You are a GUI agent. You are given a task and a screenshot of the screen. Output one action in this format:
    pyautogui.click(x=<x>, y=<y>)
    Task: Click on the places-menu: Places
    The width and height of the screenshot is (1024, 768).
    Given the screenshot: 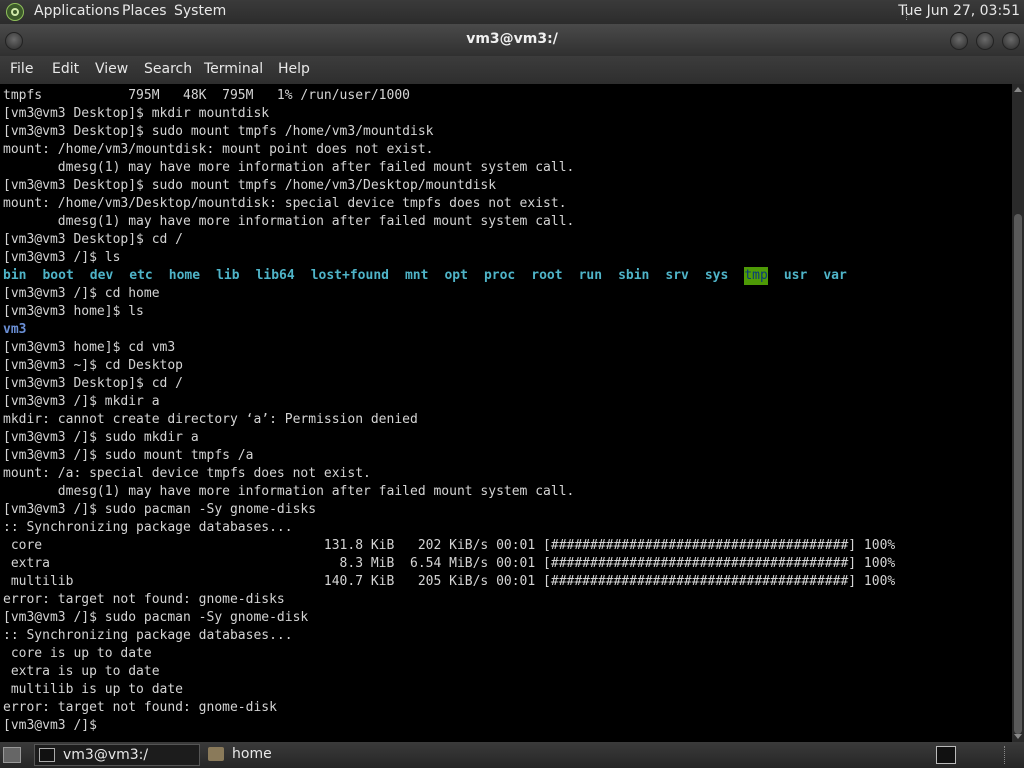 What is the action you would take?
    pyautogui.click(x=144, y=11)
    